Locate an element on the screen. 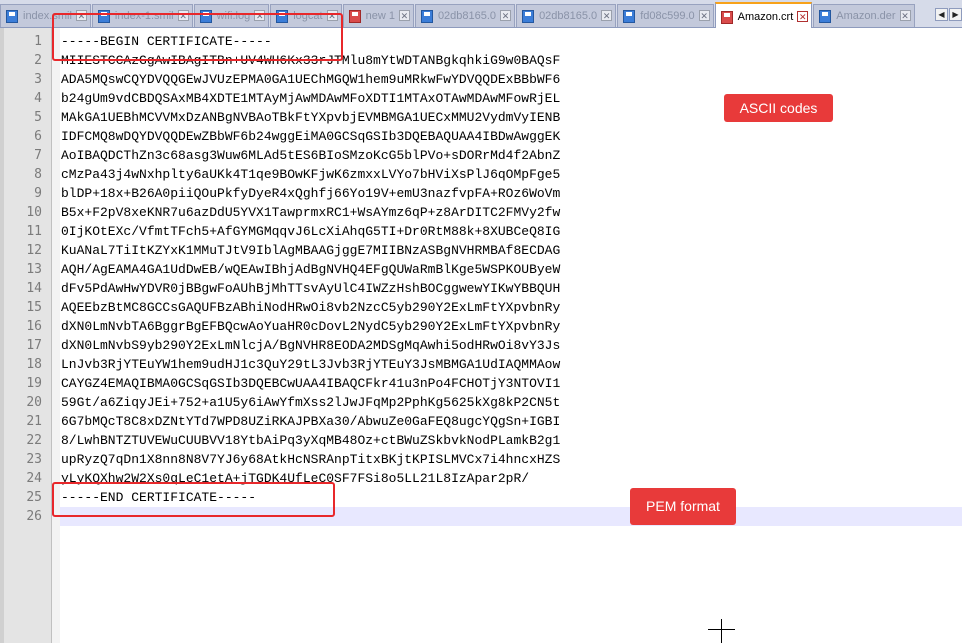 Image resolution: width=962 pixels, height=643 pixels. tab-label: fd08c599.0 is located at coordinates (667, 16).